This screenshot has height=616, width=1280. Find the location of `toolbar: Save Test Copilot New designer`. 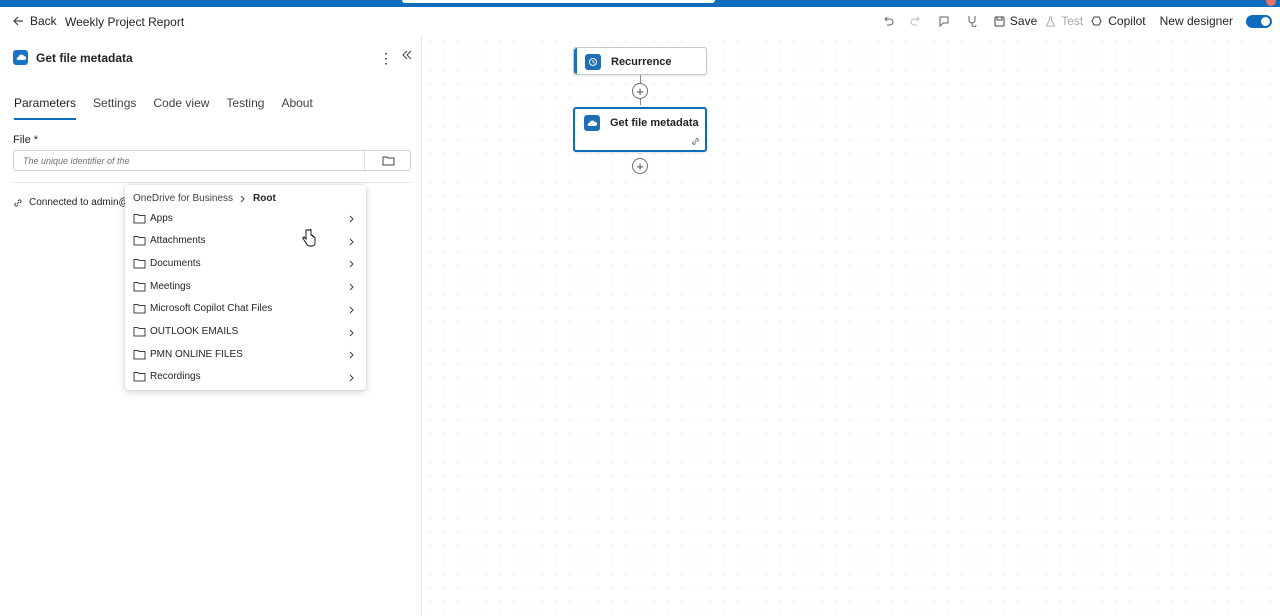

toolbar: Save Test Copilot New designer is located at coordinates (1073, 21).